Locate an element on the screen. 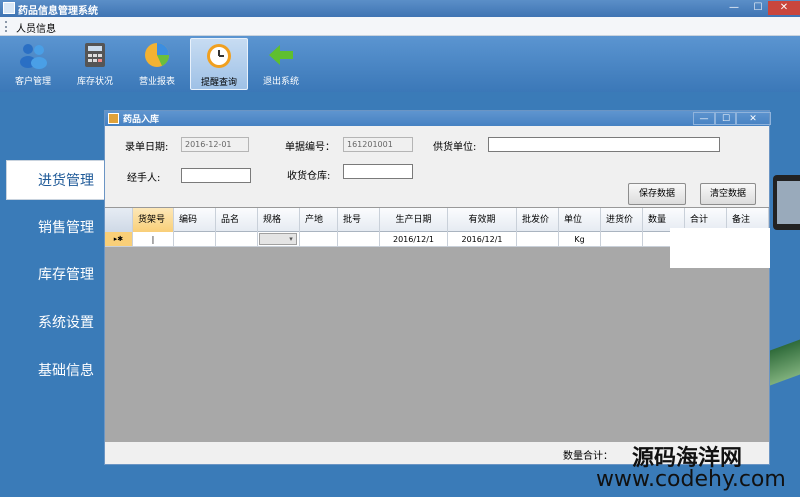 This screenshot has width=800, height=497. menu-bar: 人员信息 is located at coordinates (400, 26).